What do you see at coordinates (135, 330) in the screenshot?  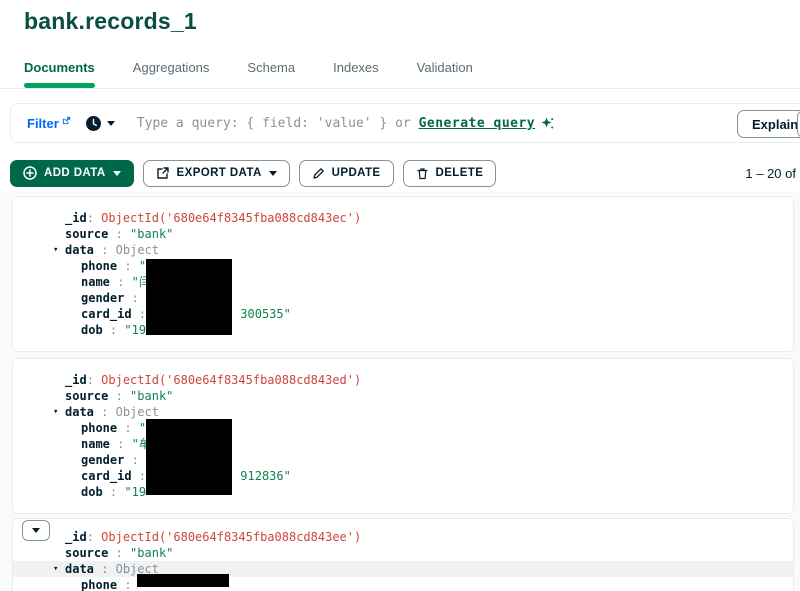 I see `field-value: "19` at bounding box center [135, 330].